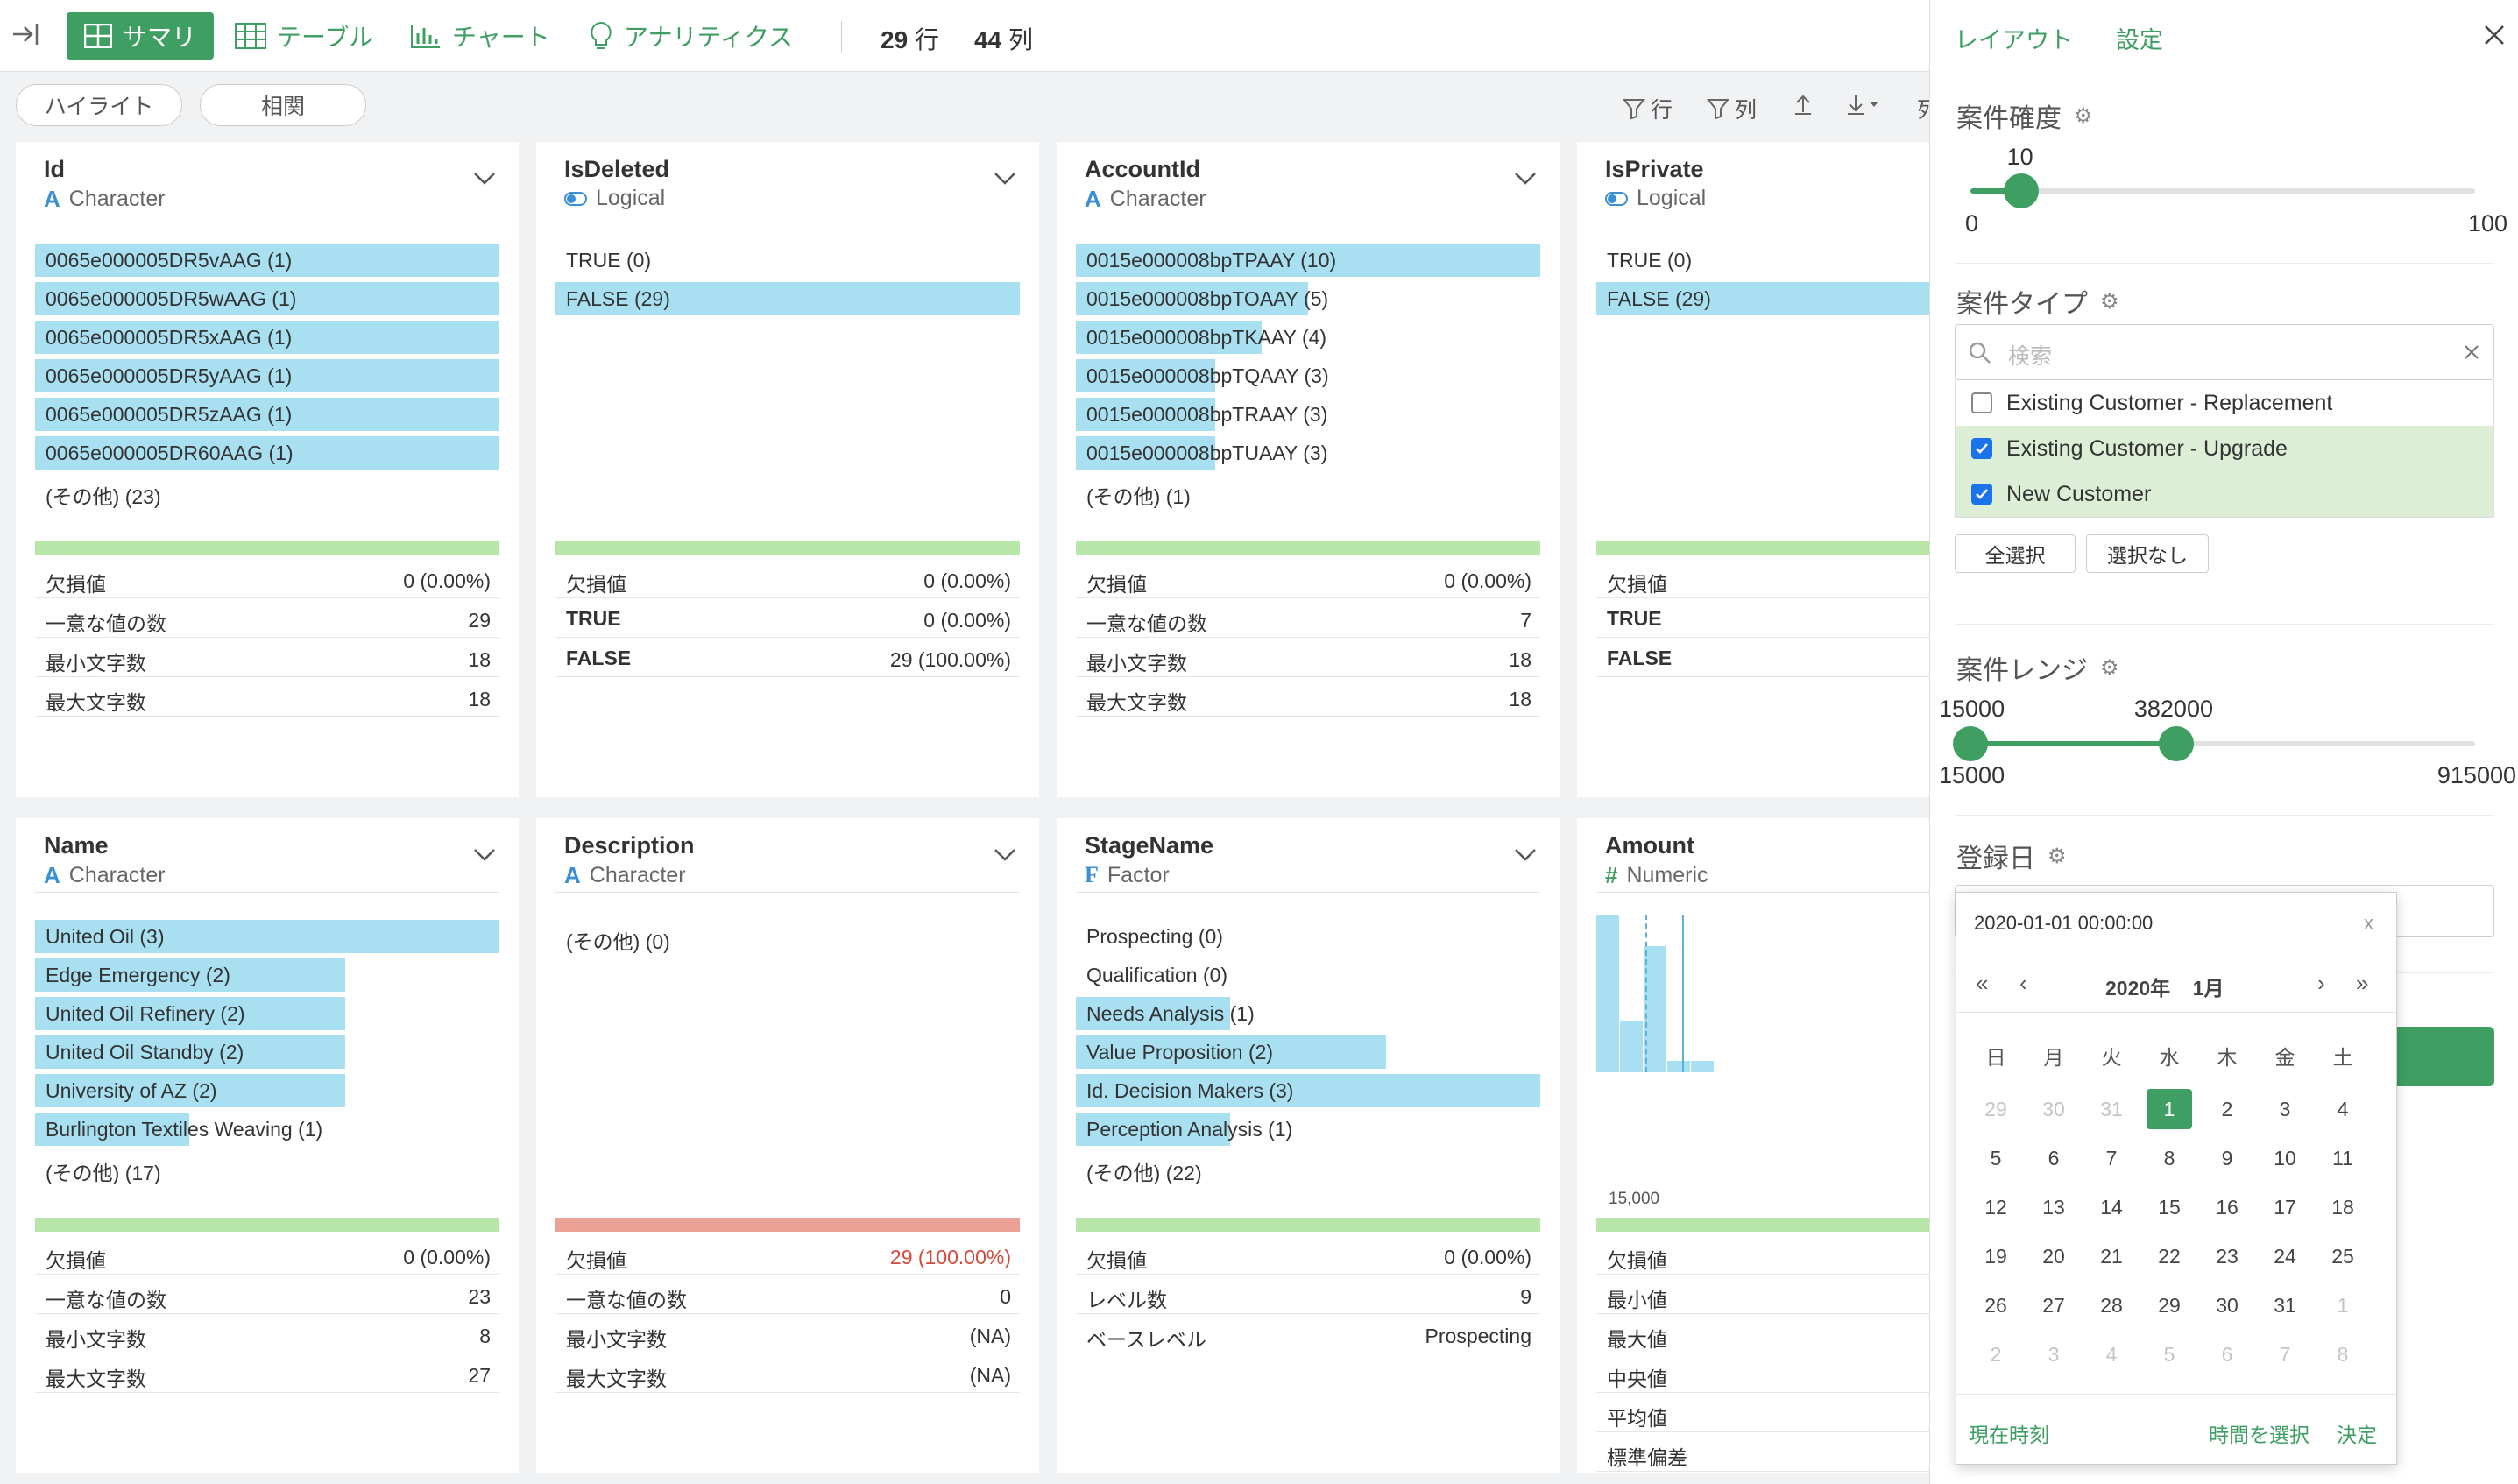  Describe the element at coordinates (2259, 1433) in the screenshot. I see `select-time-button: 時間を選択` at that location.